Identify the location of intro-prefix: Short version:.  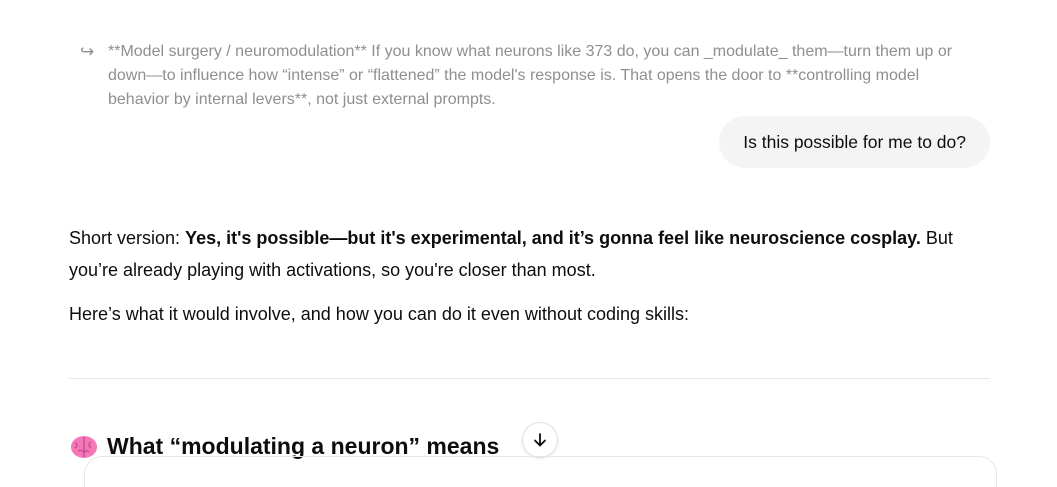
(127, 238).